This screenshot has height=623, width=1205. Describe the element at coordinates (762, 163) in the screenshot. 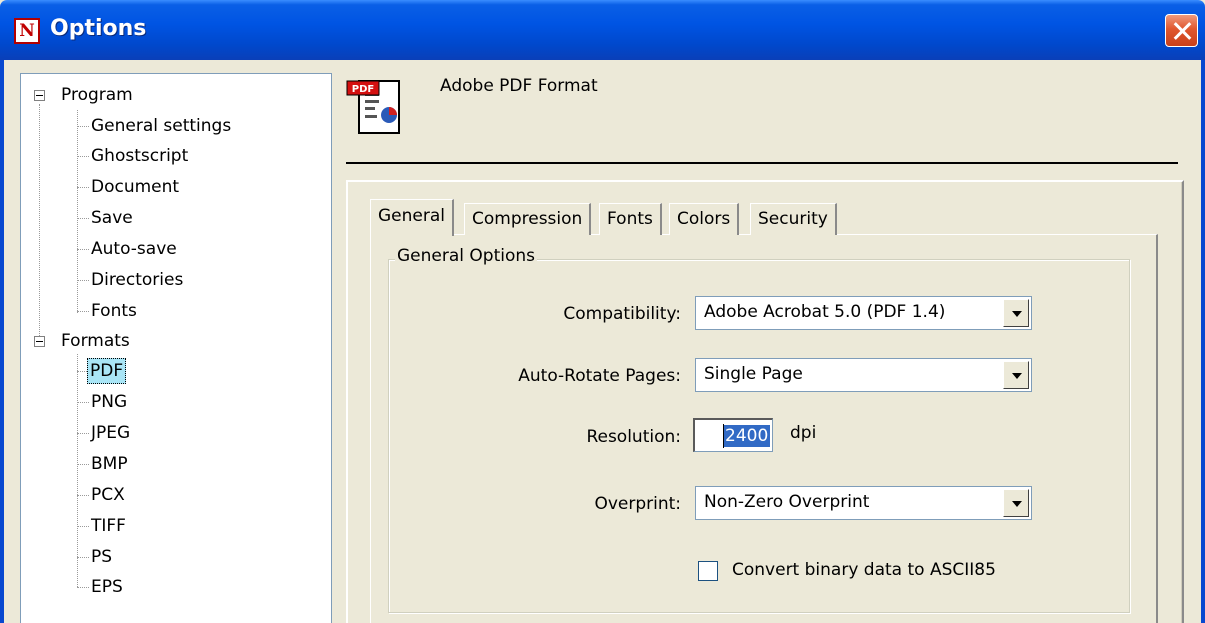

I see `header-divider` at that location.